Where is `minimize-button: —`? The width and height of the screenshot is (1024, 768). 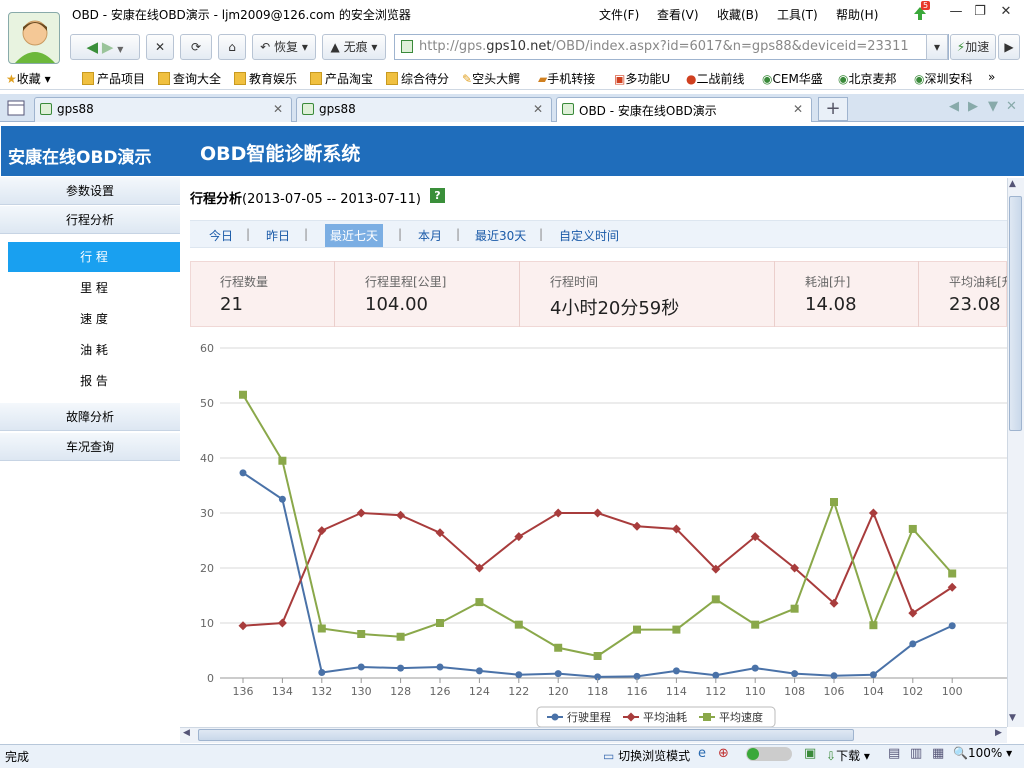 minimize-button: — is located at coordinates (956, 13).